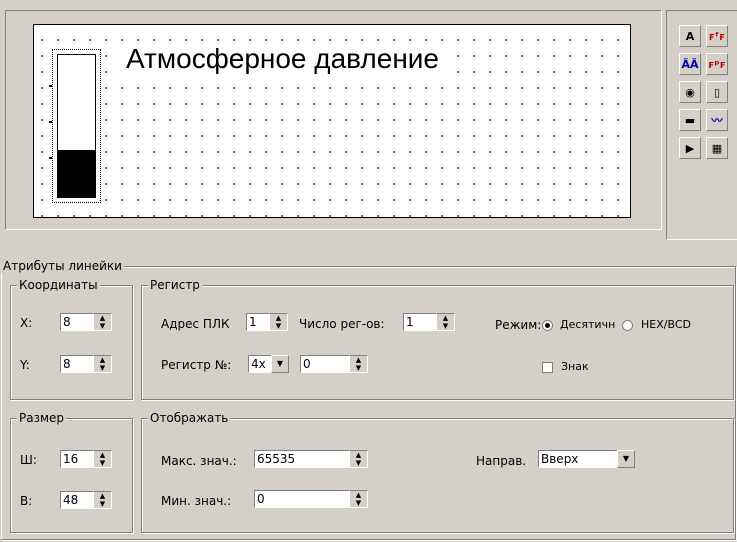 The height and width of the screenshot is (542, 737). I want to click on width-spin: 16 ▲ ▼, so click(86, 459).